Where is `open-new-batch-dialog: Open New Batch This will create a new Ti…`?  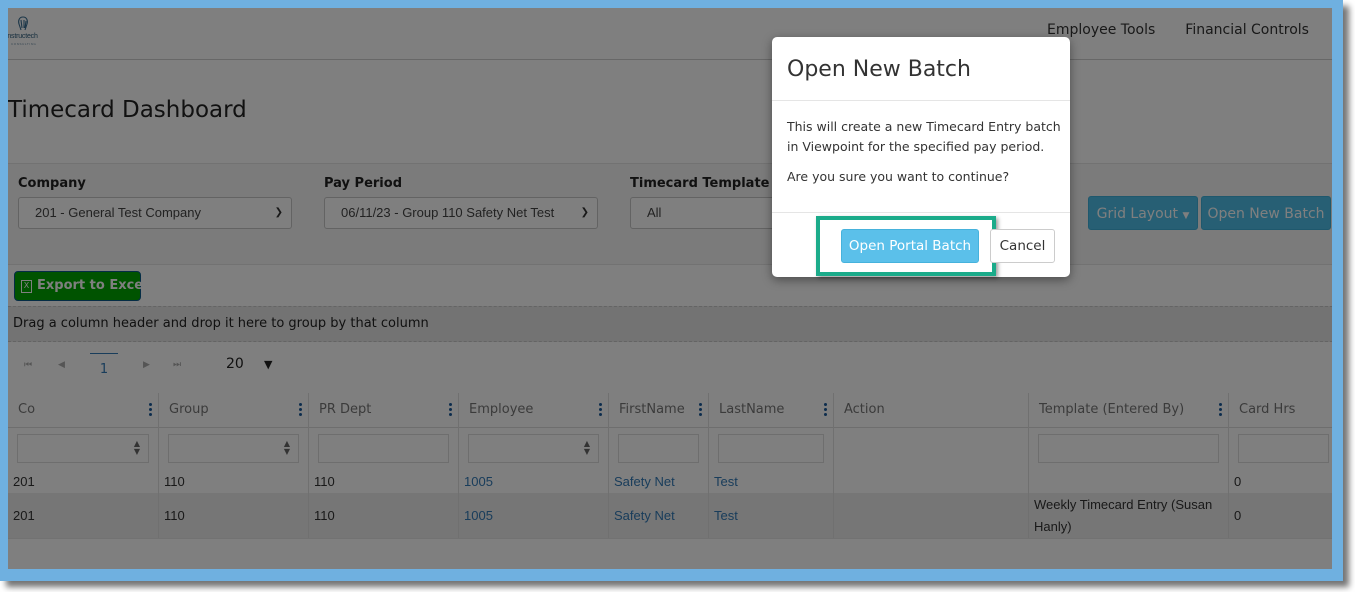
open-new-batch-dialog: Open New Batch This will create a new Ti… is located at coordinates (921, 157).